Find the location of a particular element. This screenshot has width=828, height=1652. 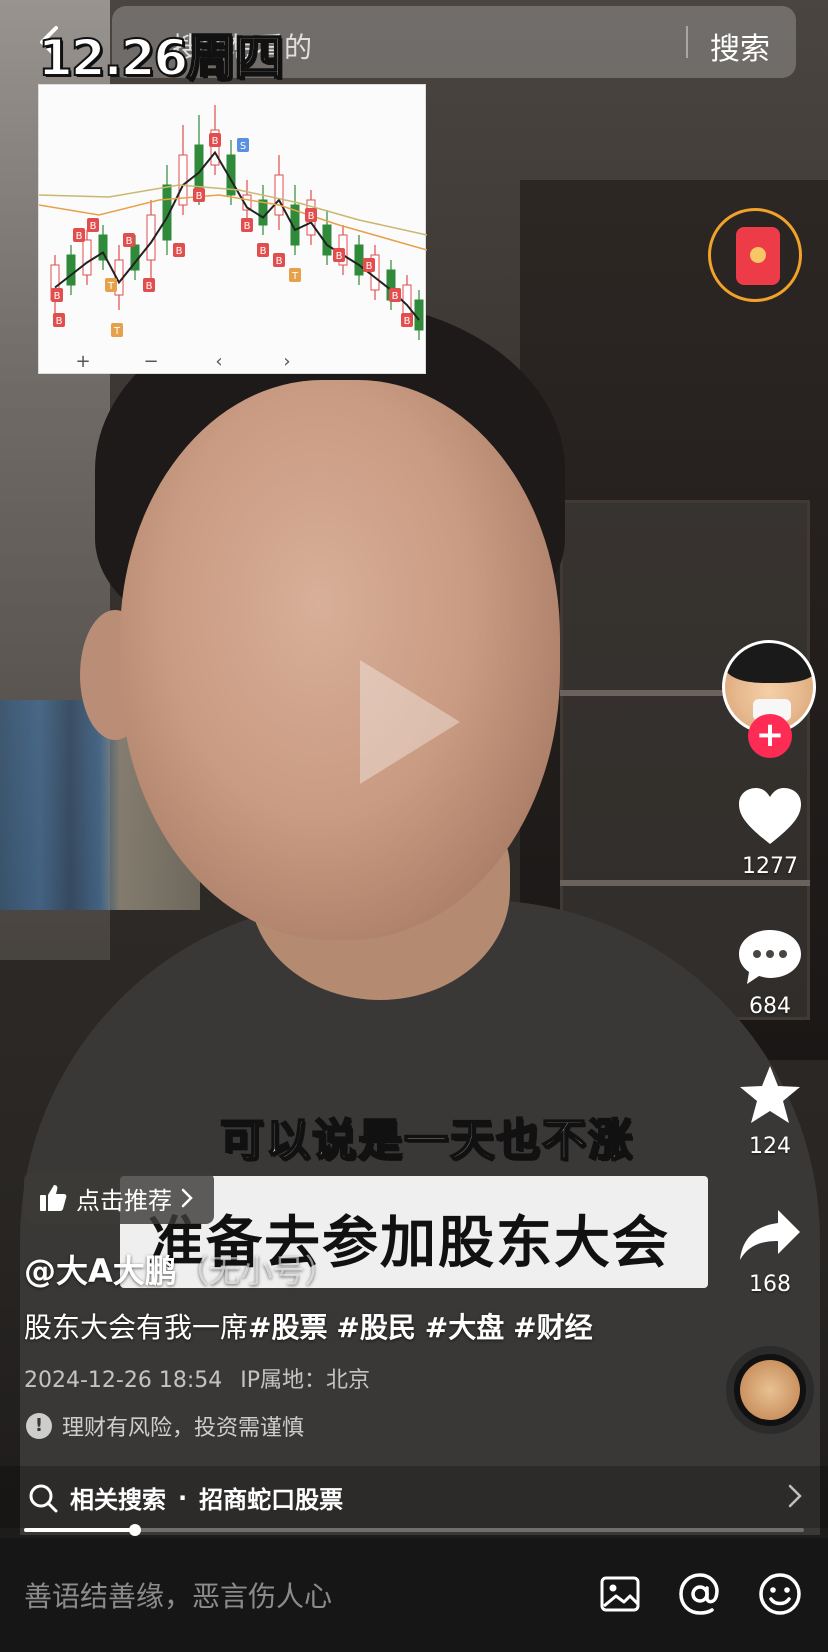

stock-chart-inset: BBBTBBBBBSBBBTBBBBBTB + − ‹ › is located at coordinates (232, 229).